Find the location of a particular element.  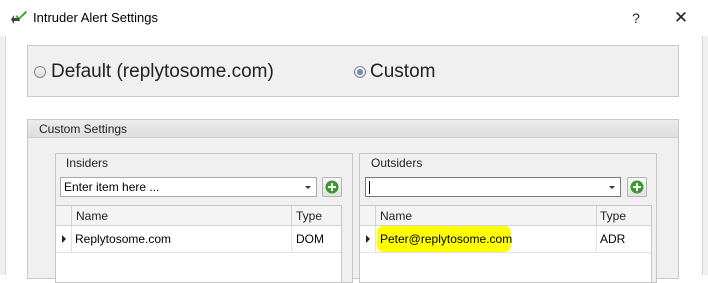

default-radio-label: Default (replytosome.com) is located at coordinates (162, 72).